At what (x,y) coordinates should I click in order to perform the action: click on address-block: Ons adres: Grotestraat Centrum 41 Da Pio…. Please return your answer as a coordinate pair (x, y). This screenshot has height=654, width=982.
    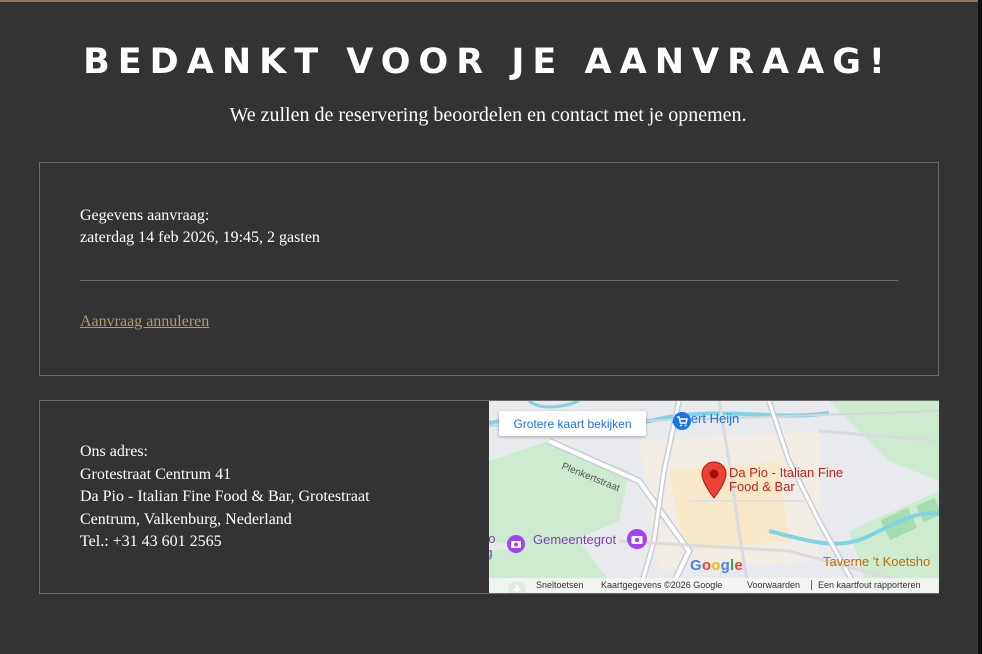
    Looking at the image, I should click on (275, 497).